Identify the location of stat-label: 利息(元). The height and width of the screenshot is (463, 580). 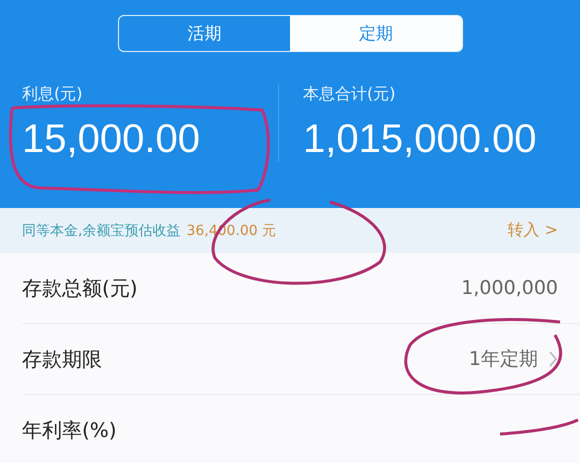
(53, 94).